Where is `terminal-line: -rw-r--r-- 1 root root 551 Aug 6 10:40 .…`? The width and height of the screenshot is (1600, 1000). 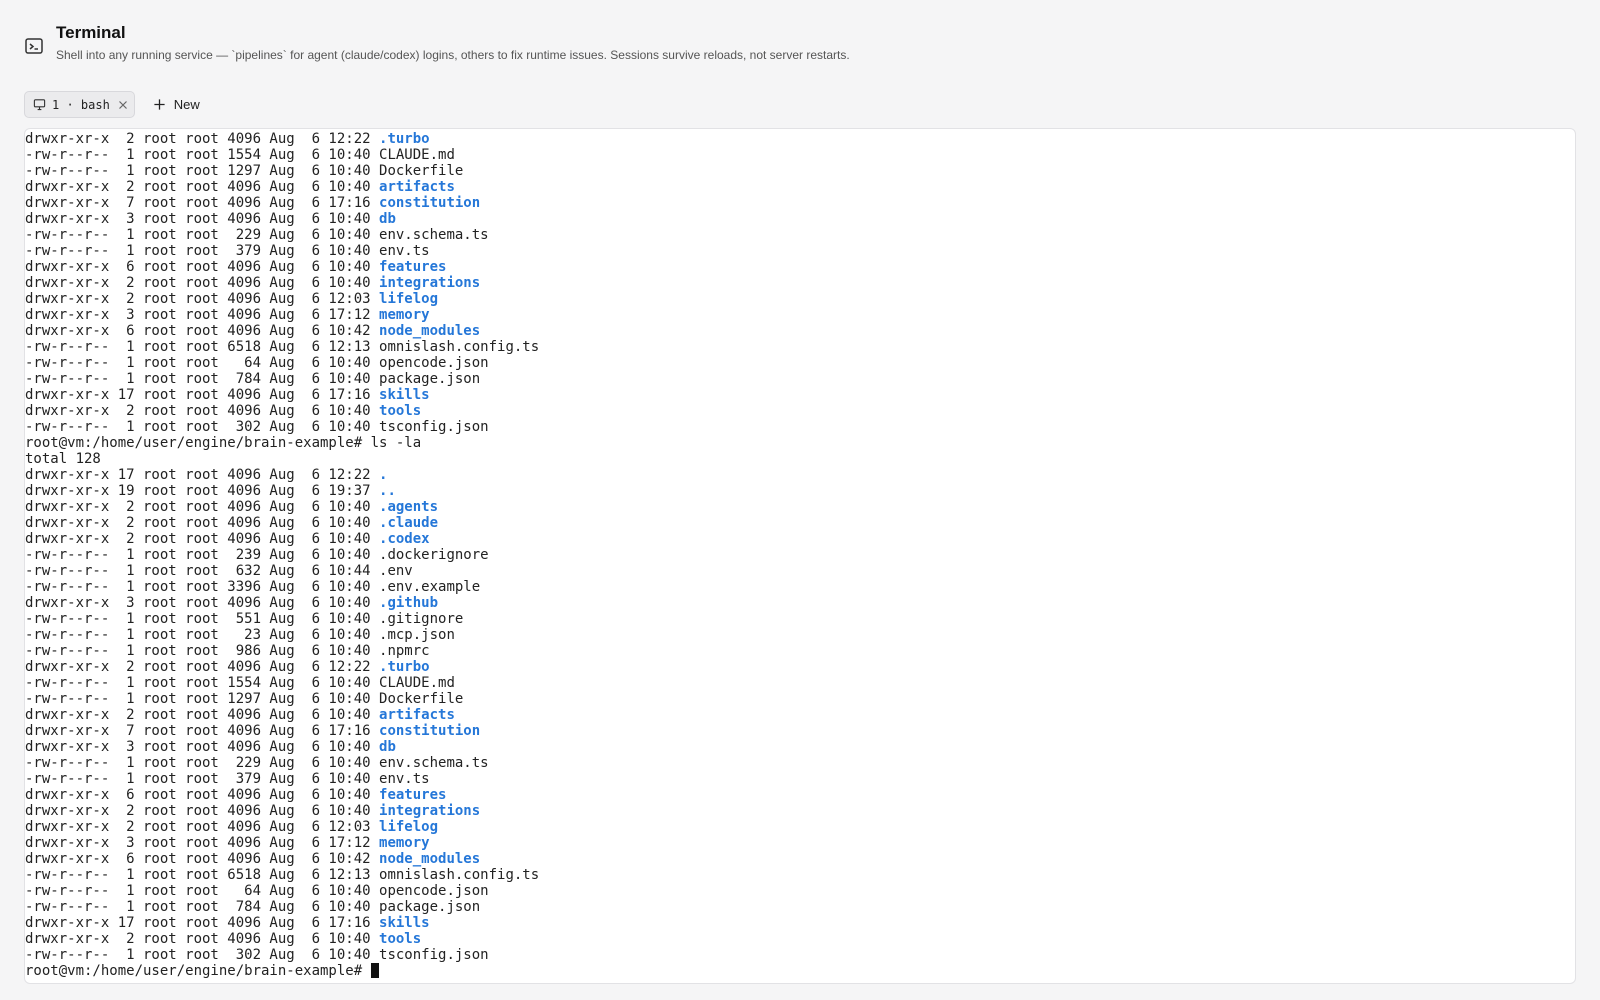 terminal-line: -rw-r--r-- 1 root root 551 Aug 6 10:40 .… is located at coordinates (282, 619).